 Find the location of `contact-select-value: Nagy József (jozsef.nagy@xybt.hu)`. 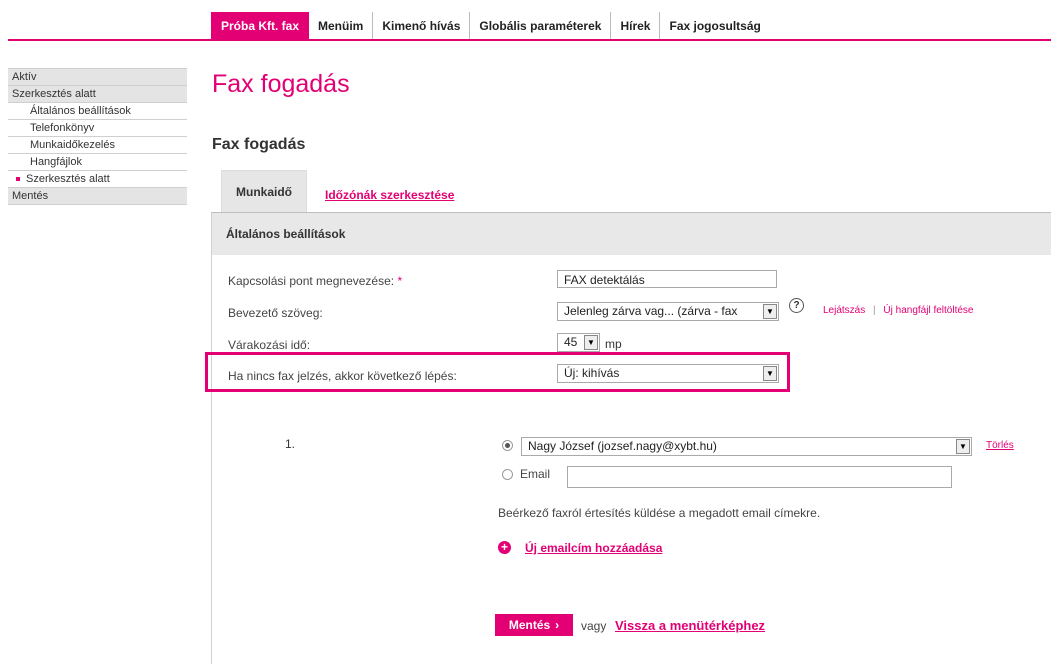

contact-select-value: Nagy József (jozsef.nagy@xybt.hu) is located at coordinates (622, 446).